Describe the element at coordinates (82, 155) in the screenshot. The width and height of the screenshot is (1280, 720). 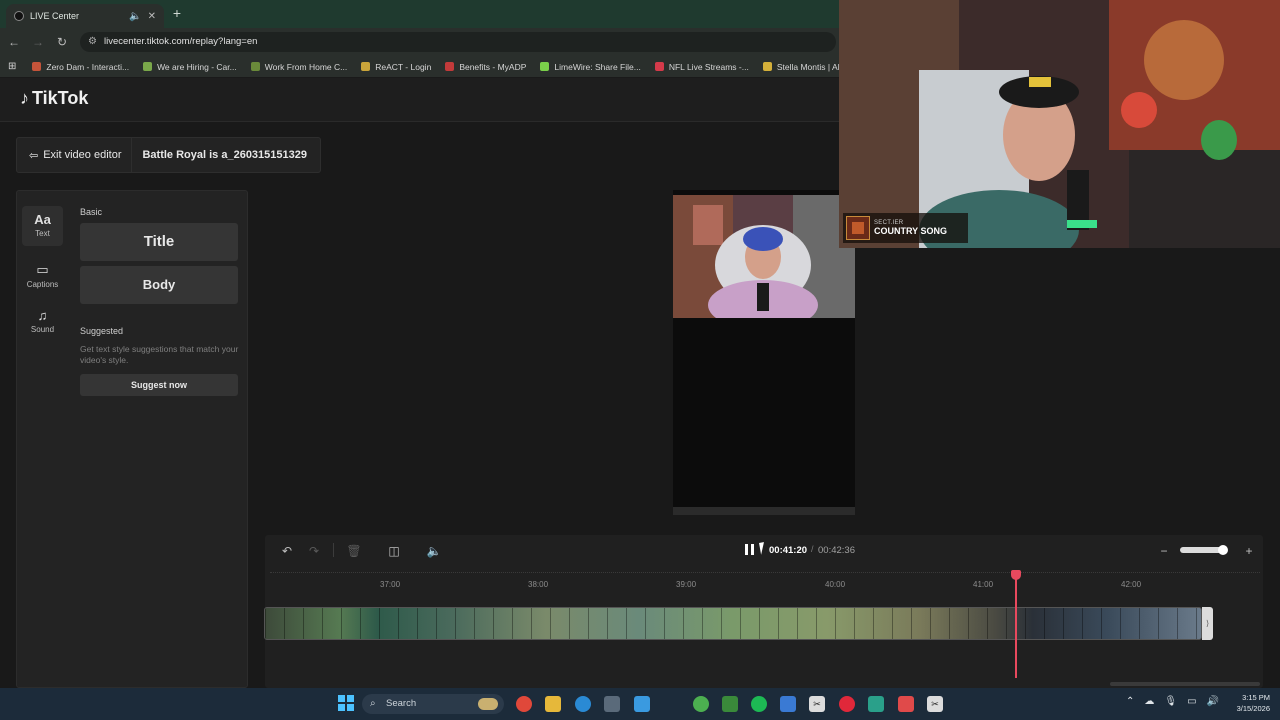
I see `exit-label: Exit video editor` at that location.